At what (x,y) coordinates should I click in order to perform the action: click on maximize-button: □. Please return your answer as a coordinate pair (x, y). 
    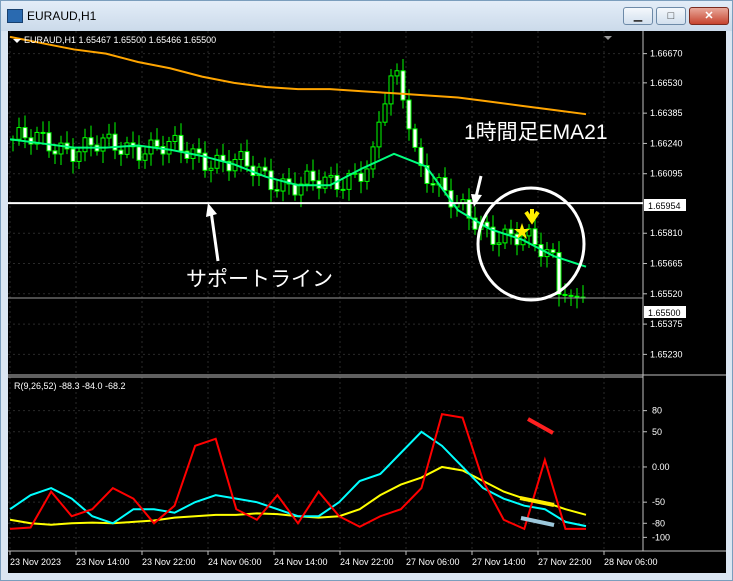
    Looking at the image, I should click on (671, 16).